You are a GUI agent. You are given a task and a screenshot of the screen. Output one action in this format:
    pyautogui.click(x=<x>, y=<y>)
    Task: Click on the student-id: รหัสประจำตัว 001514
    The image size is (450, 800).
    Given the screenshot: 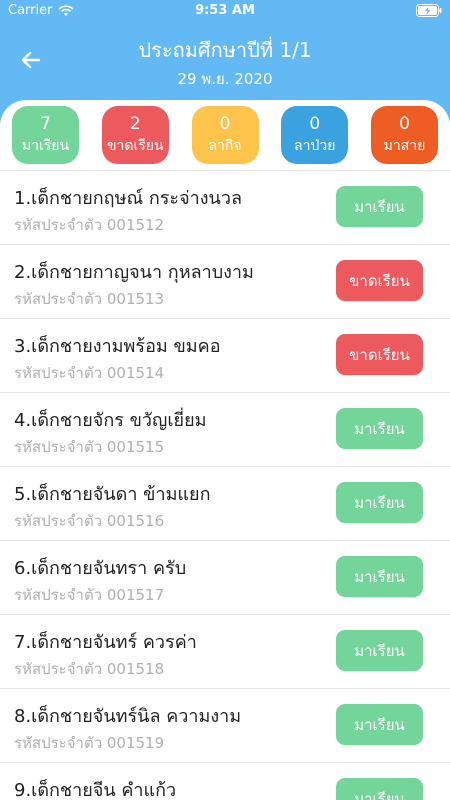 What is the action you would take?
    pyautogui.click(x=89, y=373)
    